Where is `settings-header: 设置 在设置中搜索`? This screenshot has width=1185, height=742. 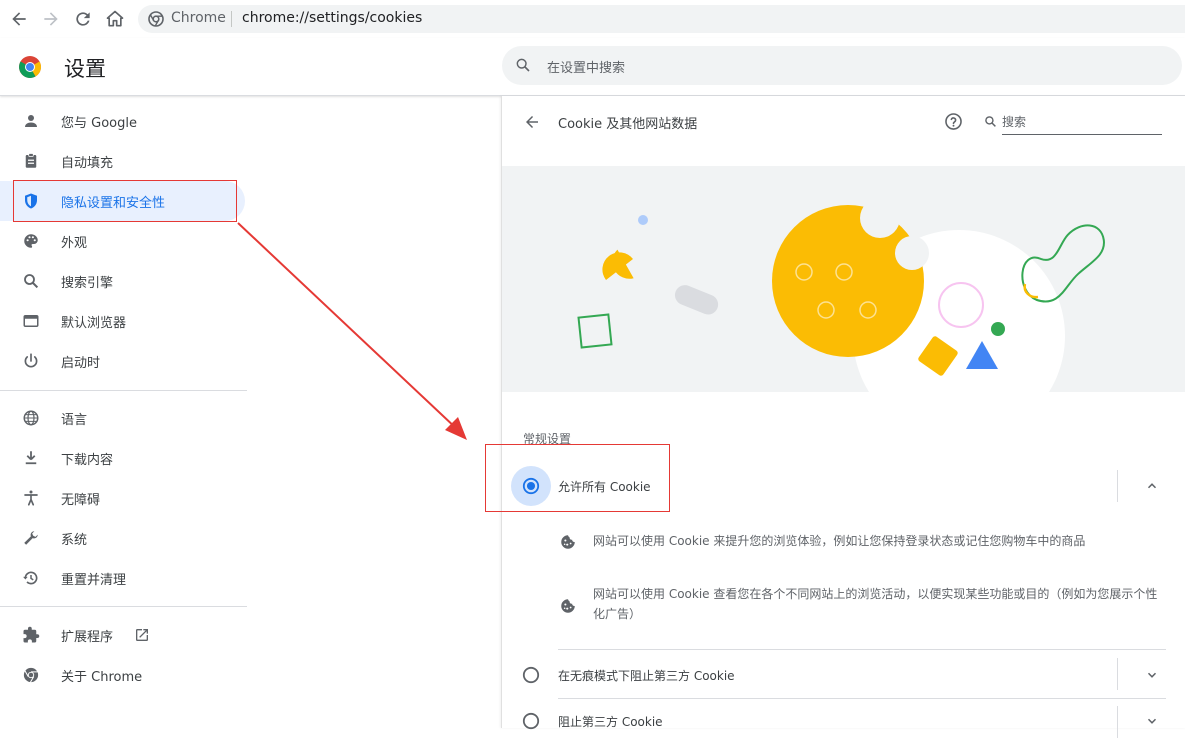
settings-header: 设置 在设置中搜索 is located at coordinates (592, 67).